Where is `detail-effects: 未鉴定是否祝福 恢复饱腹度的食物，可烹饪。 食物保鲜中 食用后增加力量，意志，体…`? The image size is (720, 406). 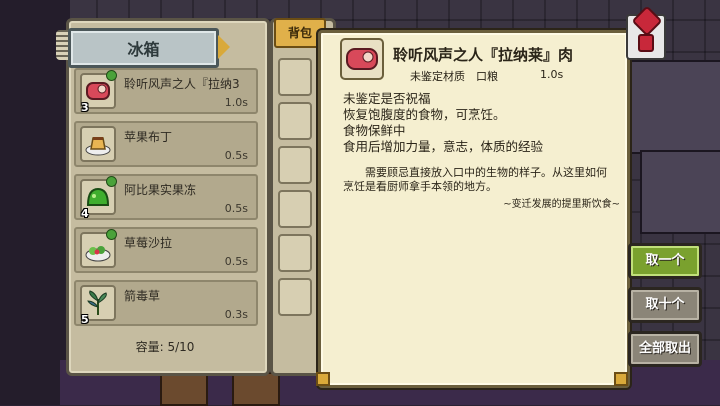 detail-effects: 未鉴定是否祝福 恢复饱腹度的食物，可烹饪。 食物保鲜中 食用后增加力量，意志，体… is located at coordinates (443, 123).